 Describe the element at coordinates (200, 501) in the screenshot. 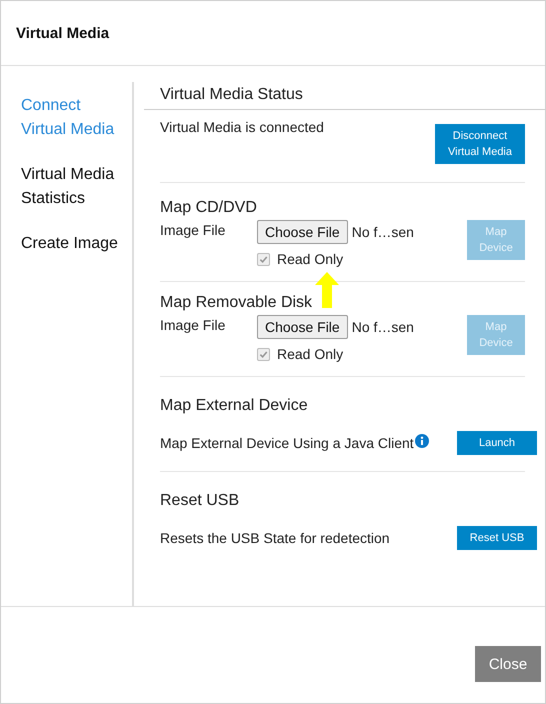

I see `section-heading: Reset USB` at that location.